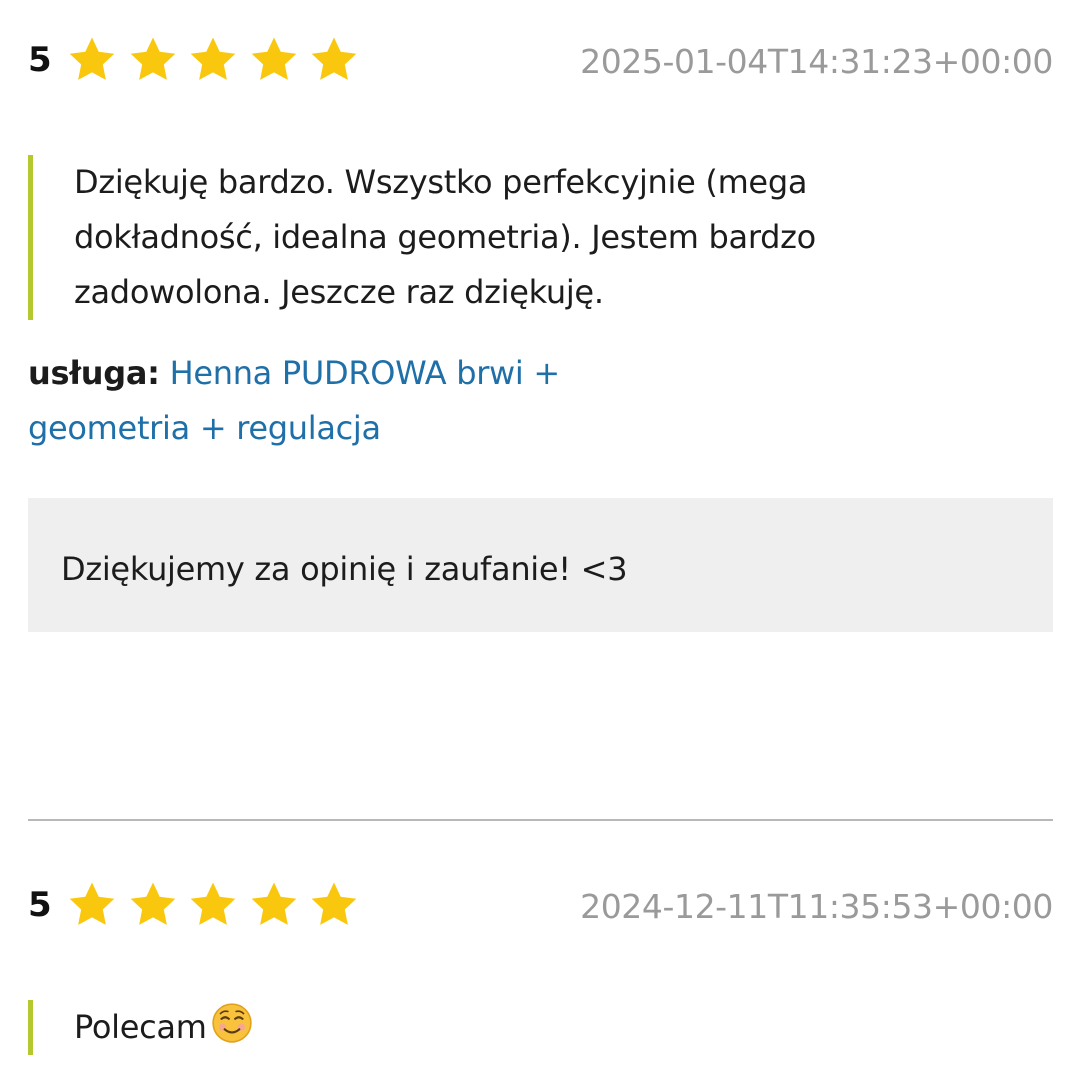  What do you see at coordinates (140, 1027) in the screenshot?
I see `review-text-content: Polecam` at bounding box center [140, 1027].